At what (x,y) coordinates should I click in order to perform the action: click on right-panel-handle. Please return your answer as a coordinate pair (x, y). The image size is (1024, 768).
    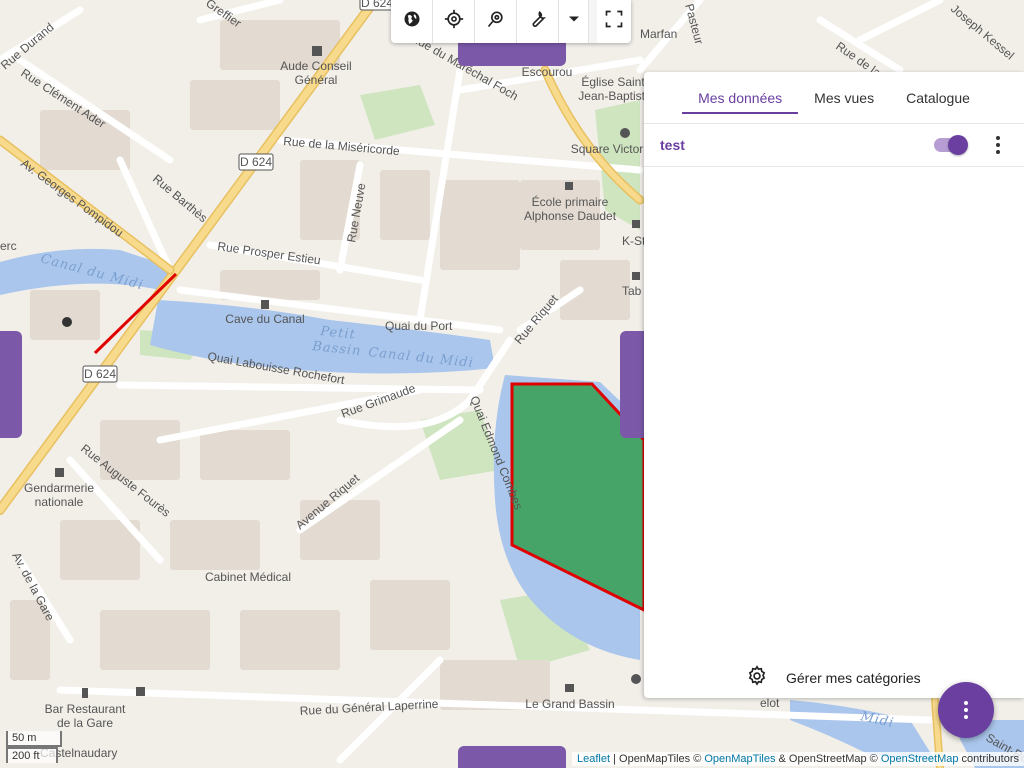
    Looking at the image, I should click on (632, 384).